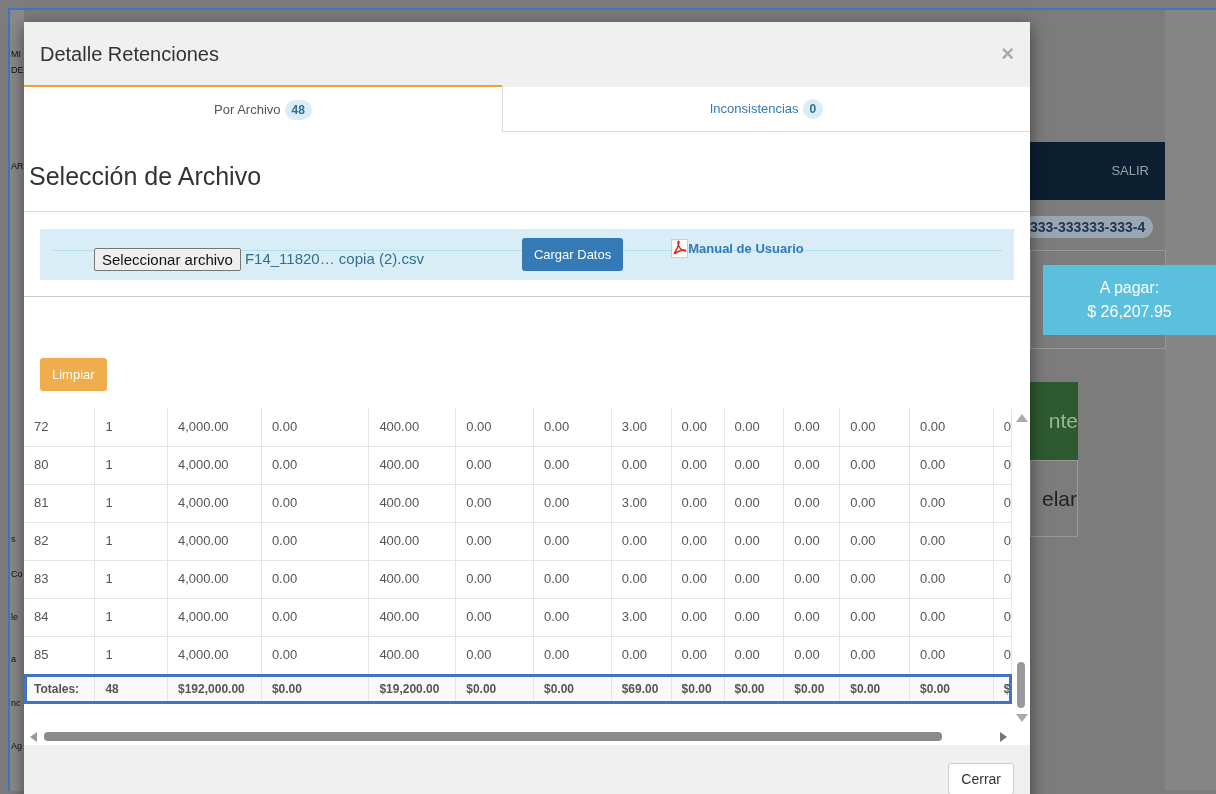  Describe the element at coordinates (17, 166) in the screenshot. I see `page-text: AR` at that location.